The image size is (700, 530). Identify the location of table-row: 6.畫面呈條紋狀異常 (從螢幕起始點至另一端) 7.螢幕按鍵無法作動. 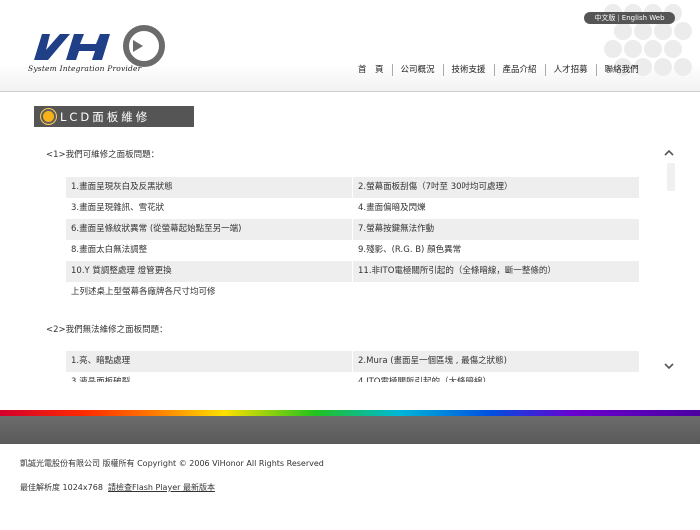
(353, 229).